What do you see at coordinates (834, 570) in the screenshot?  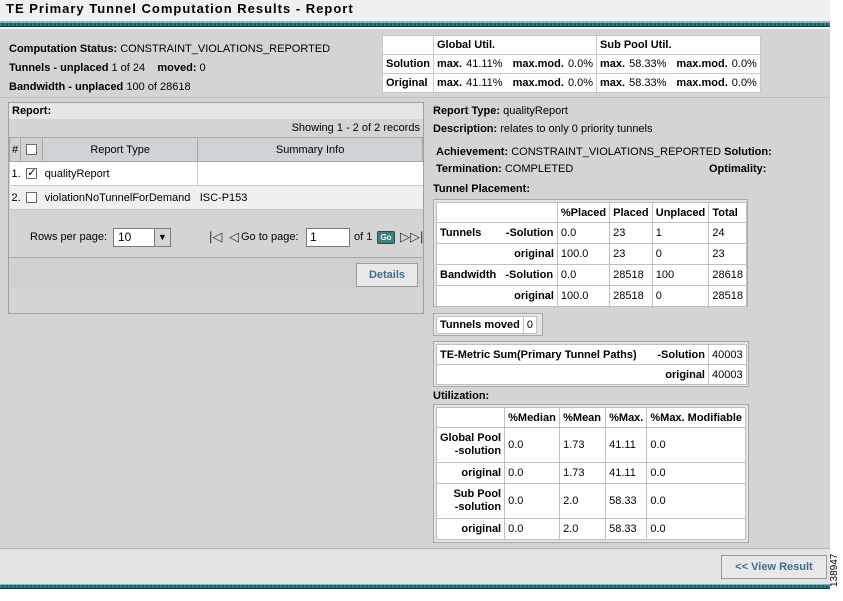 I see `figure-id: 138947` at bounding box center [834, 570].